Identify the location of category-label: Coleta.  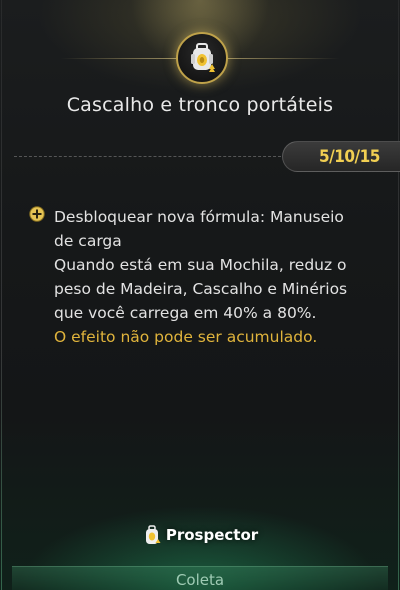
(200, 580).